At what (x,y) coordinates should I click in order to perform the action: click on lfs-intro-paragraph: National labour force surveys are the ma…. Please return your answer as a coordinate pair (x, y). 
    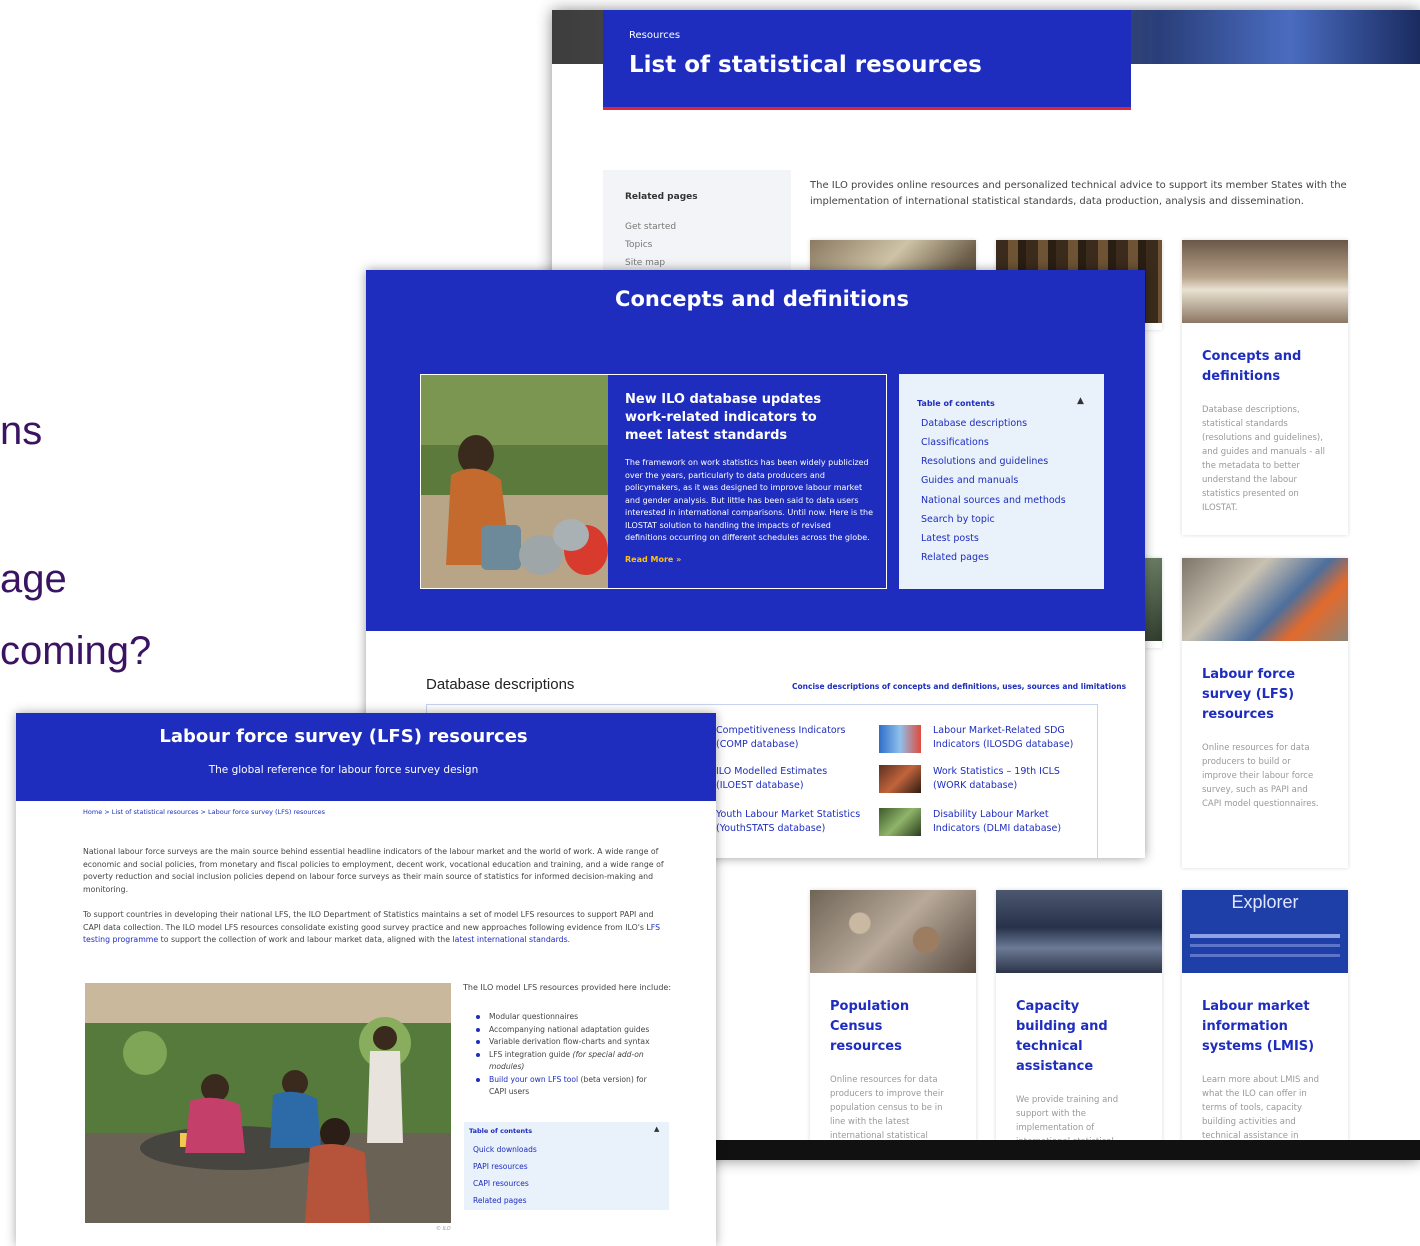
    Looking at the image, I should click on (373, 870).